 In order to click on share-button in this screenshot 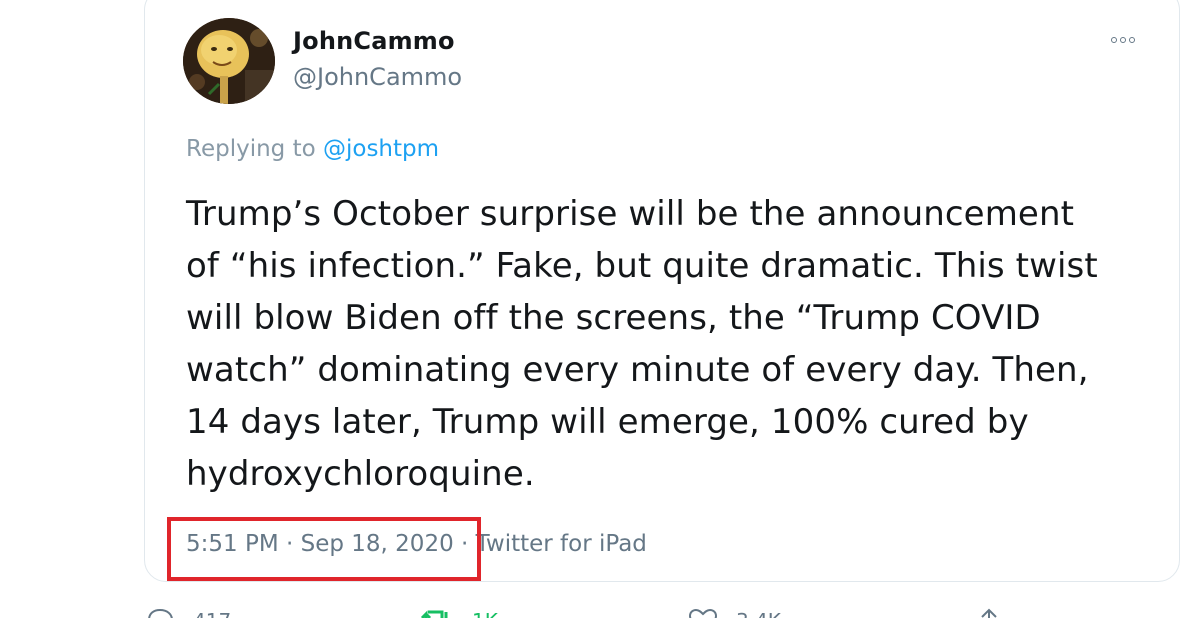, I will do `click(989, 613)`.